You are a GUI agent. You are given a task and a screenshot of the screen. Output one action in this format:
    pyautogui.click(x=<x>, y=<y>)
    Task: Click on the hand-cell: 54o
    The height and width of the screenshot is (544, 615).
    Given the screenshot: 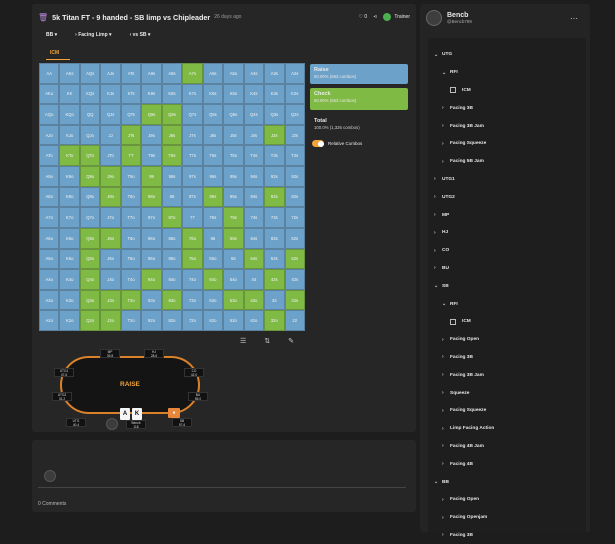 What is the action you would take?
    pyautogui.click(x=233, y=279)
    